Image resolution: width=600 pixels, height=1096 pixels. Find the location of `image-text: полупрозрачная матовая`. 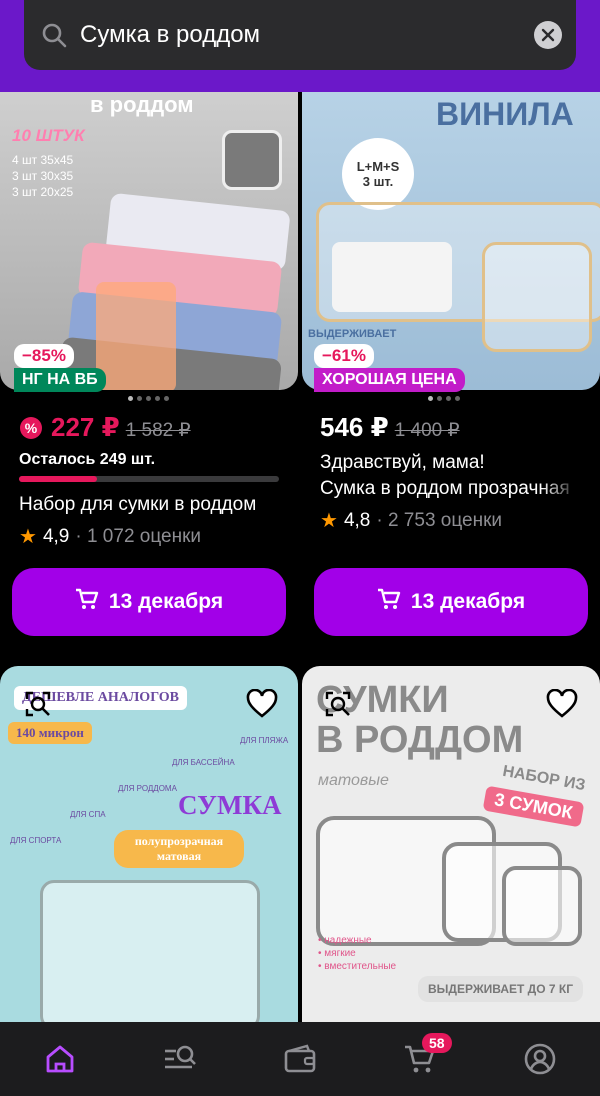

image-text: полупрозрачная матовая is located at coordinates (179, 849).